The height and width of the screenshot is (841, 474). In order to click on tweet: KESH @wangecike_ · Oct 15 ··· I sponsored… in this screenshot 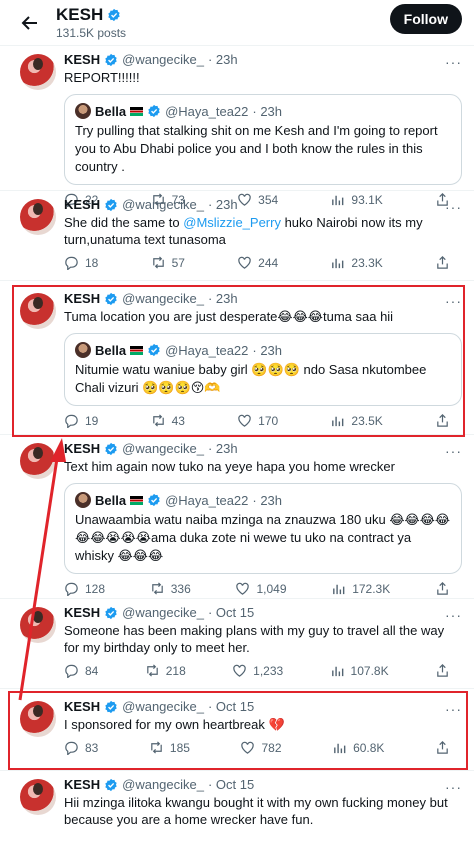, I will do `click(237, 730)`.